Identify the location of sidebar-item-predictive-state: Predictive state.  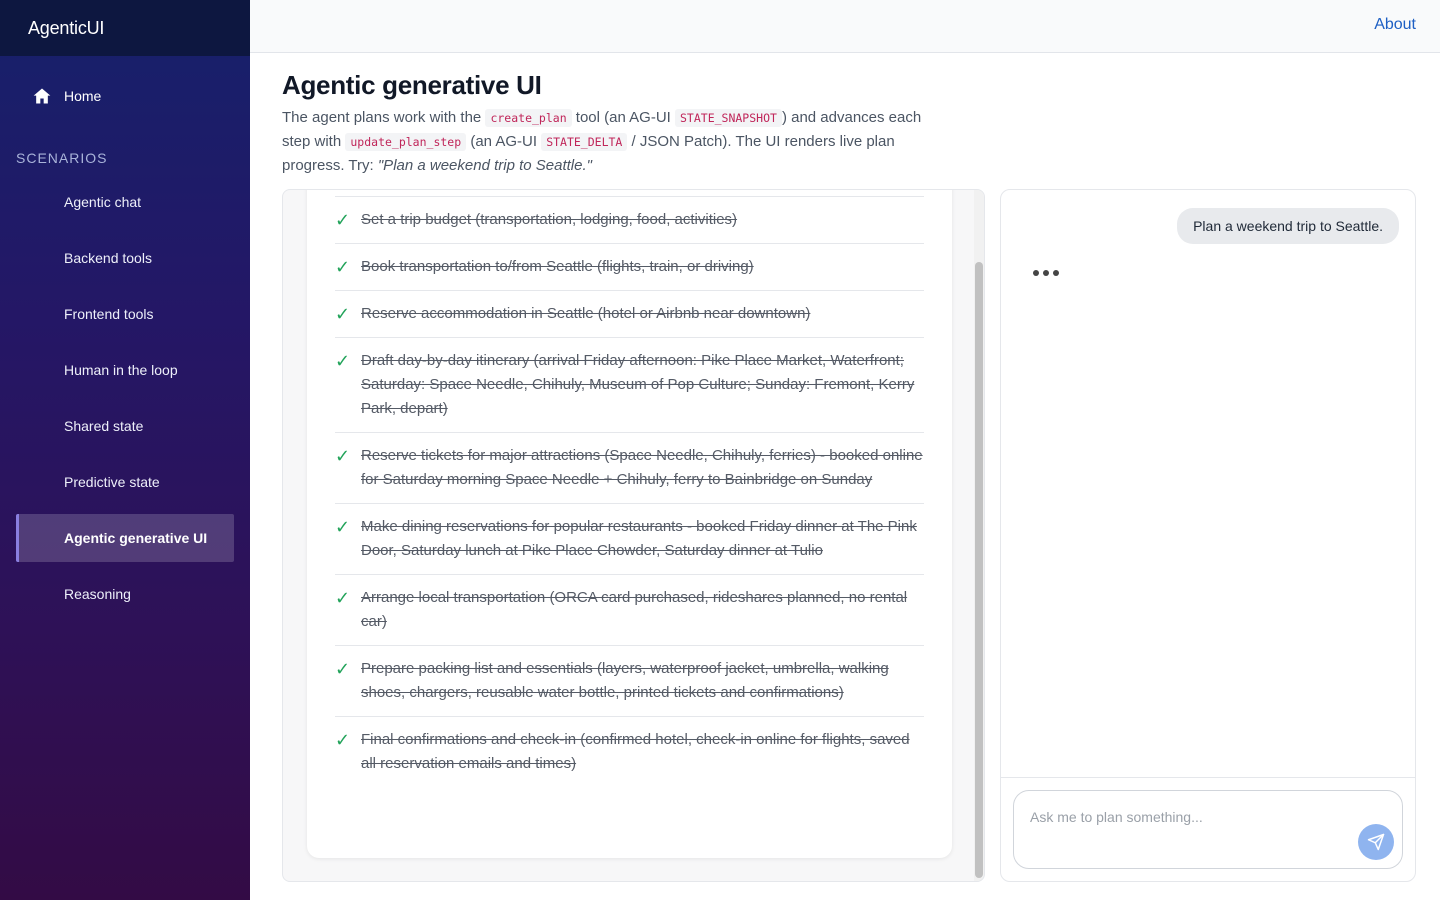
(125, 482).